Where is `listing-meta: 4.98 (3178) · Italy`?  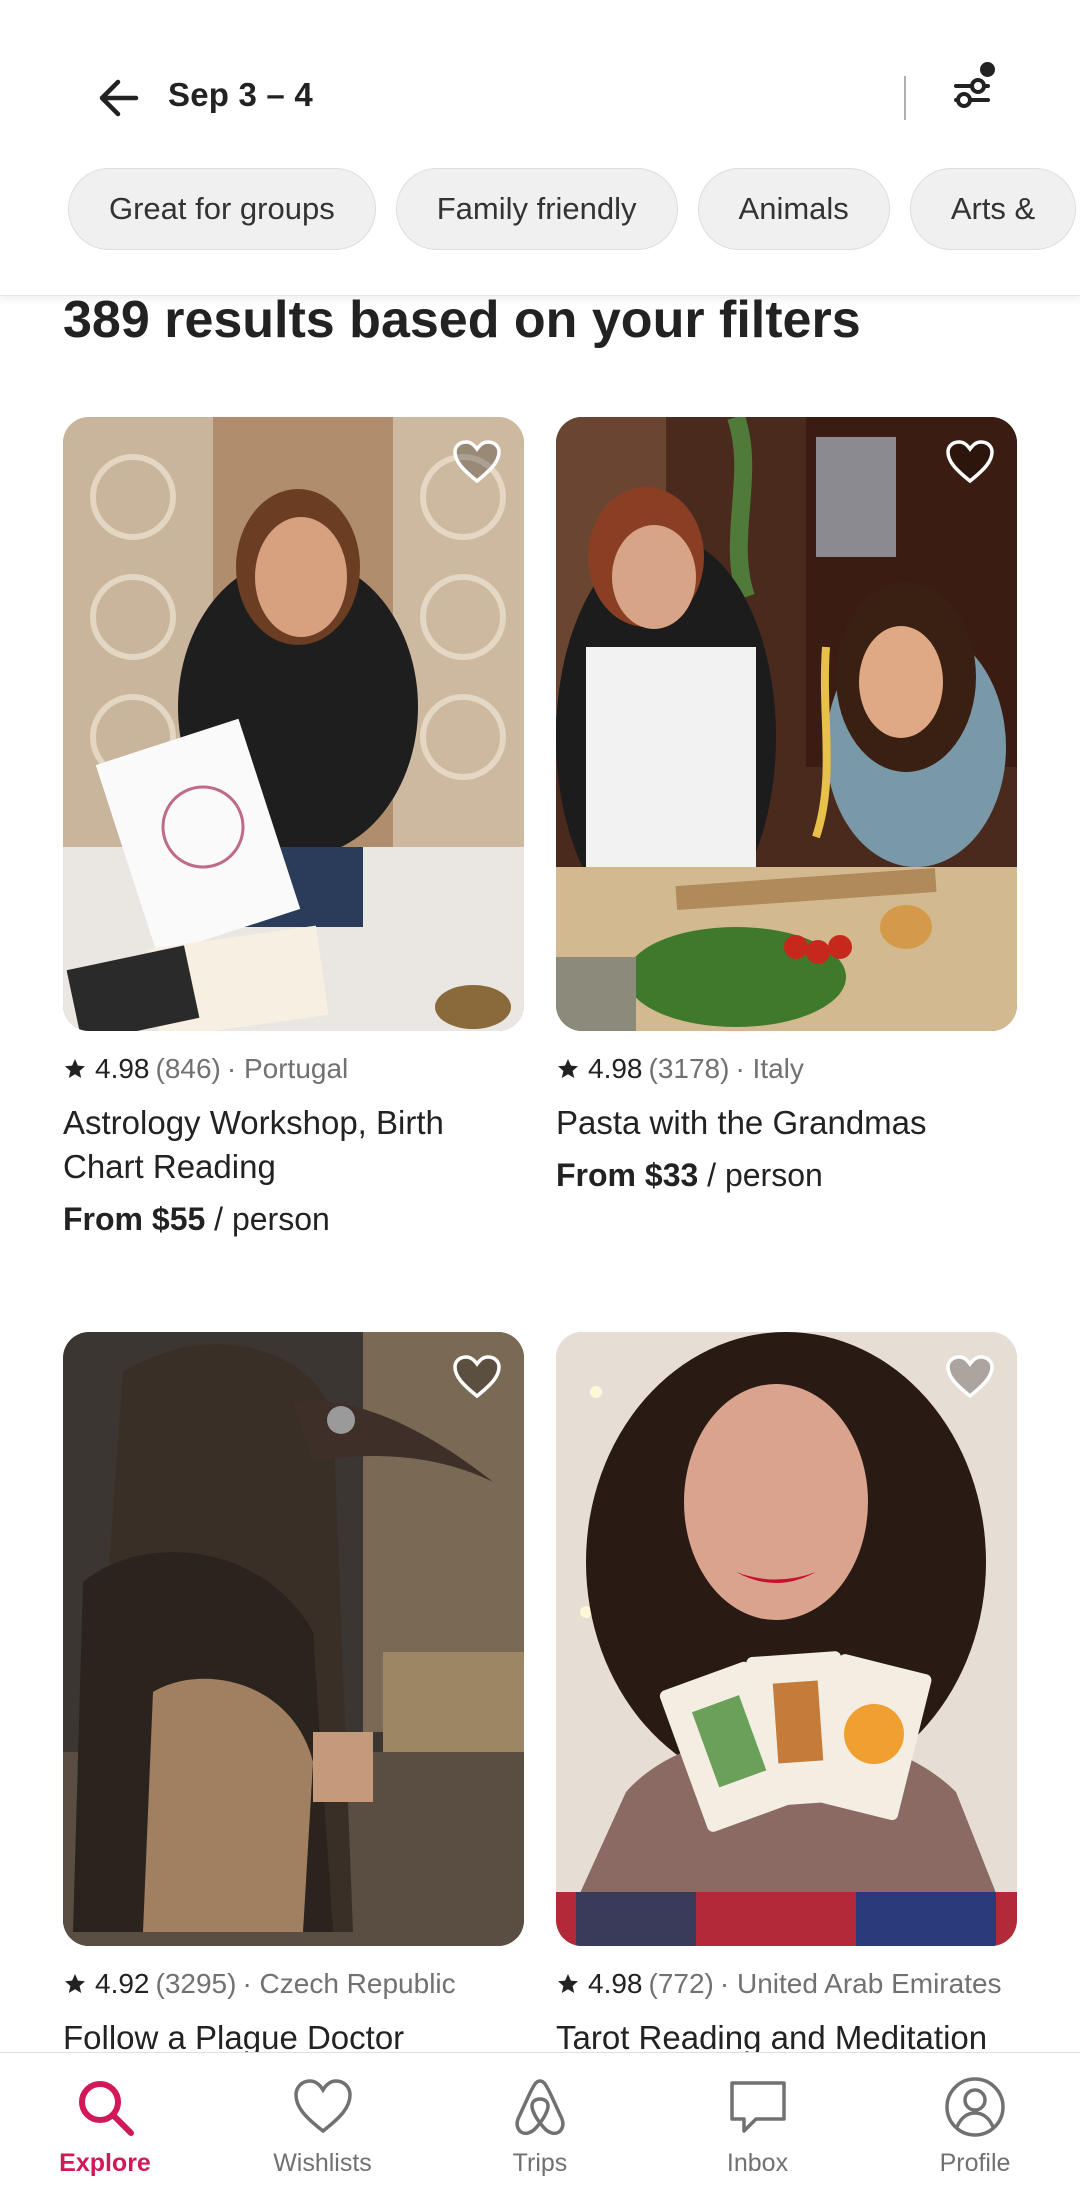
listing-meta: 4.98 (3178) · Italy is located at coordinates (786, 1069).